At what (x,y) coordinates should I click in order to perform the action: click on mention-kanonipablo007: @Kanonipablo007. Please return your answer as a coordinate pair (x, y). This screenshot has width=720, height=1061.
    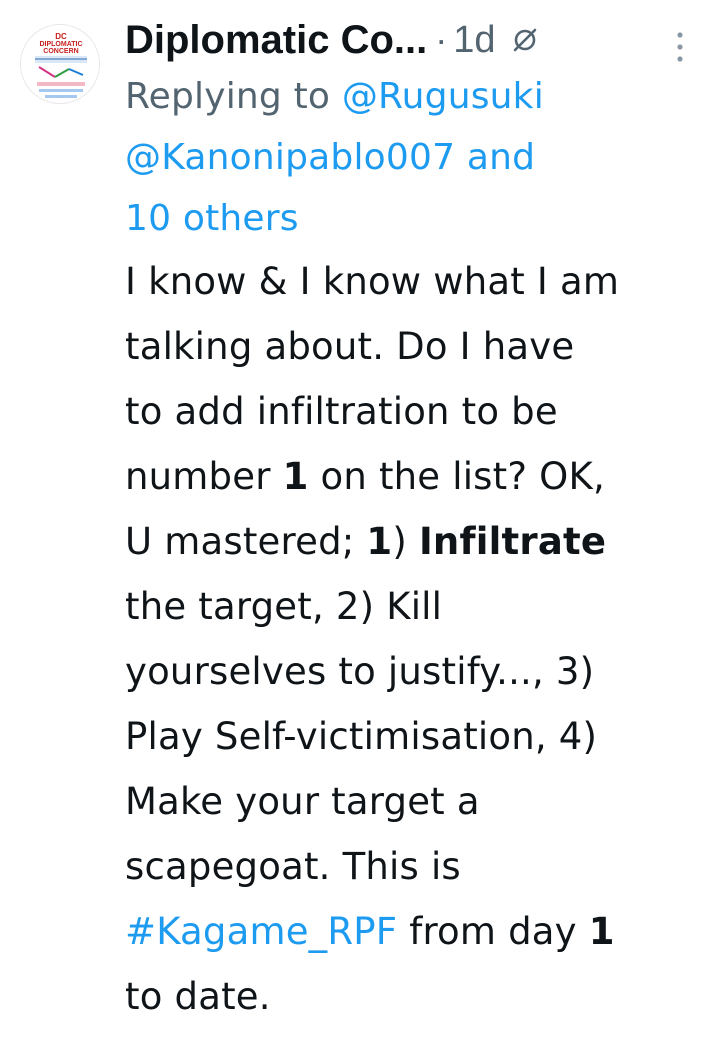
    Looking at the image, I should click on (290, 157).